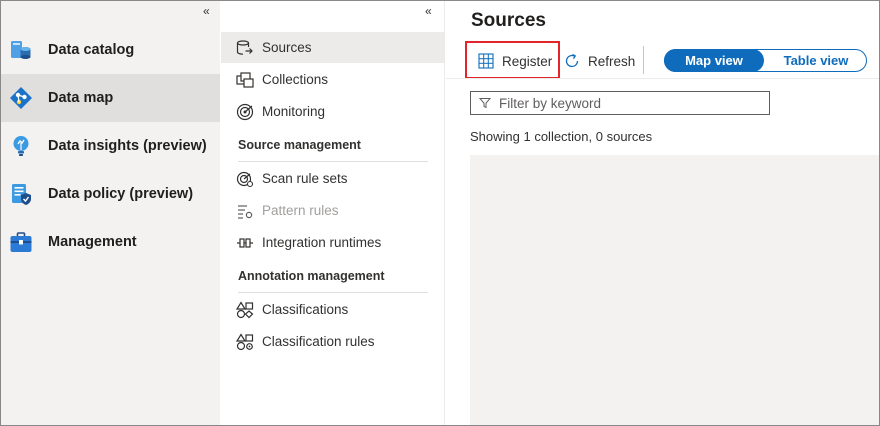  Describe the element at coordinates (127, 146) in the screenshot. I see `nav-item-label: Data insights (preview)` at that location.